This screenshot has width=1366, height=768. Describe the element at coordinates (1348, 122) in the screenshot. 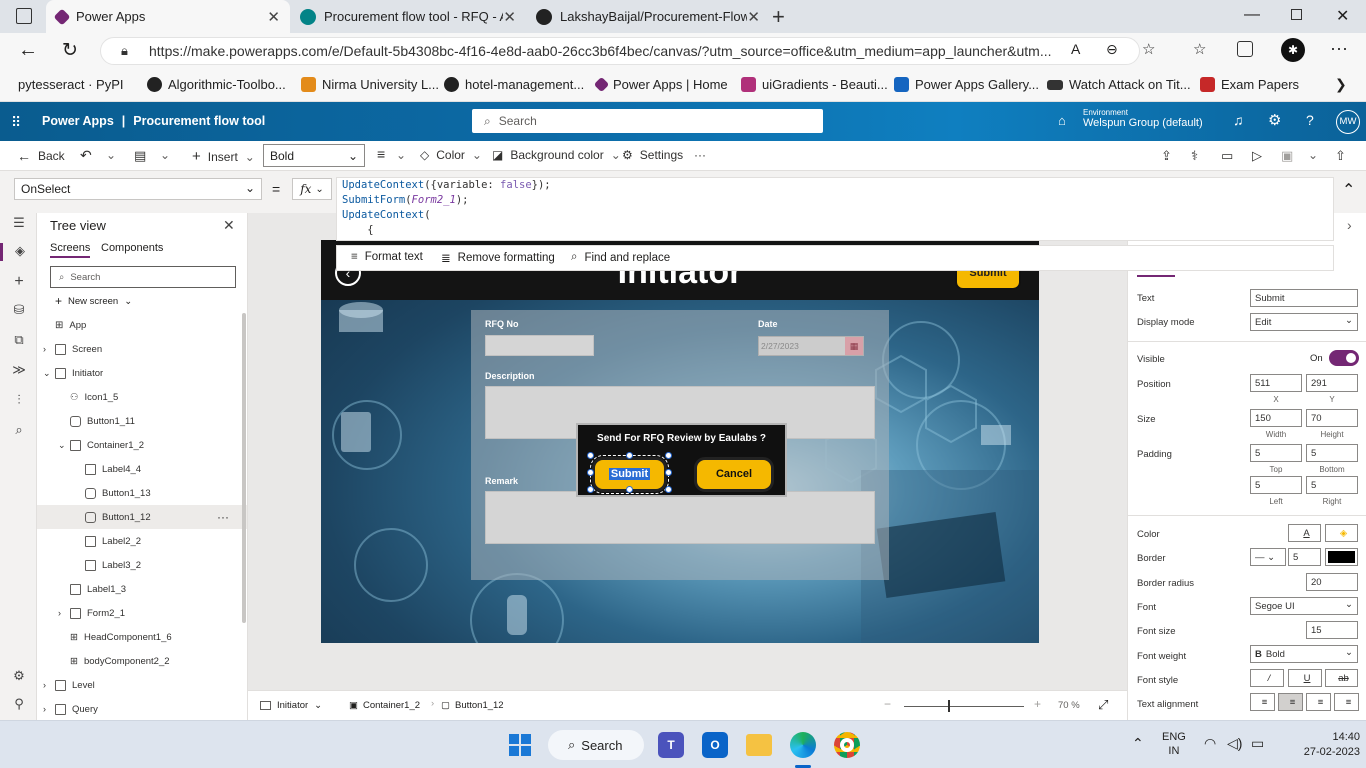

I see `avatar: MW` at that location.